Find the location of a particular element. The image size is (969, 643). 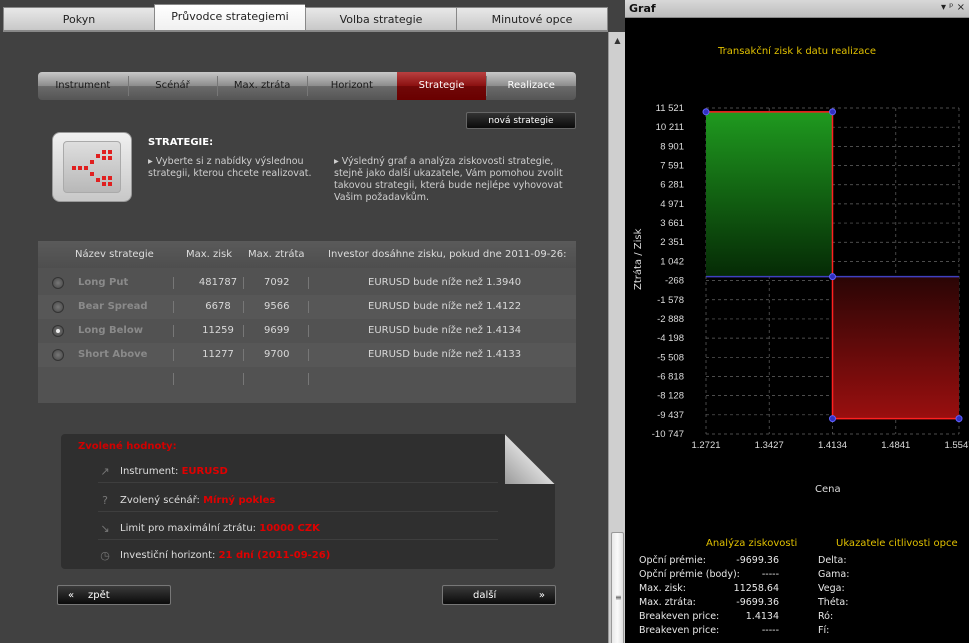

cell-max-gain: 11277 is located at coordinates (218, 354).